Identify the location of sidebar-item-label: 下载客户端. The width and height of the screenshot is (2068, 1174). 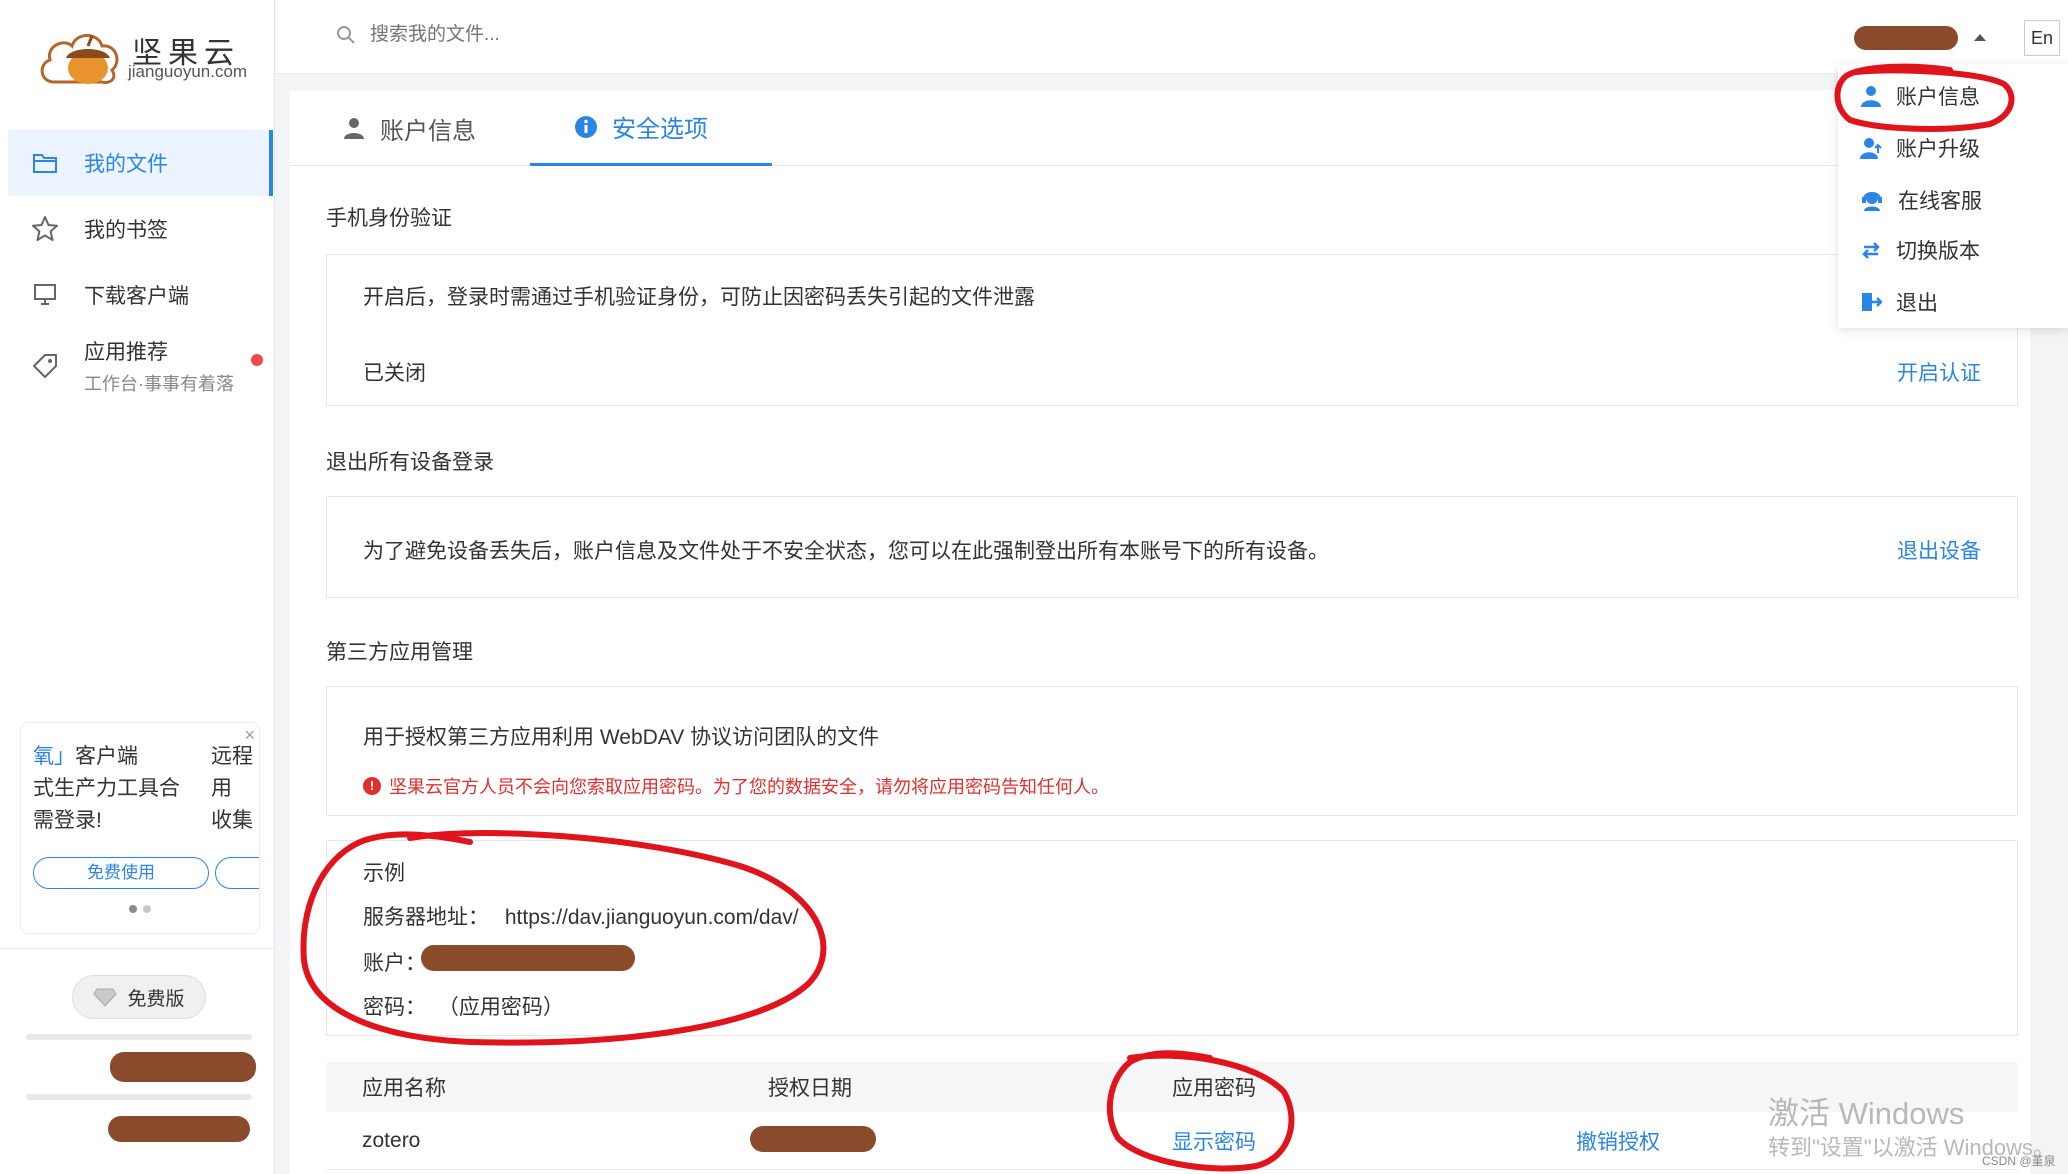
(136, 296).